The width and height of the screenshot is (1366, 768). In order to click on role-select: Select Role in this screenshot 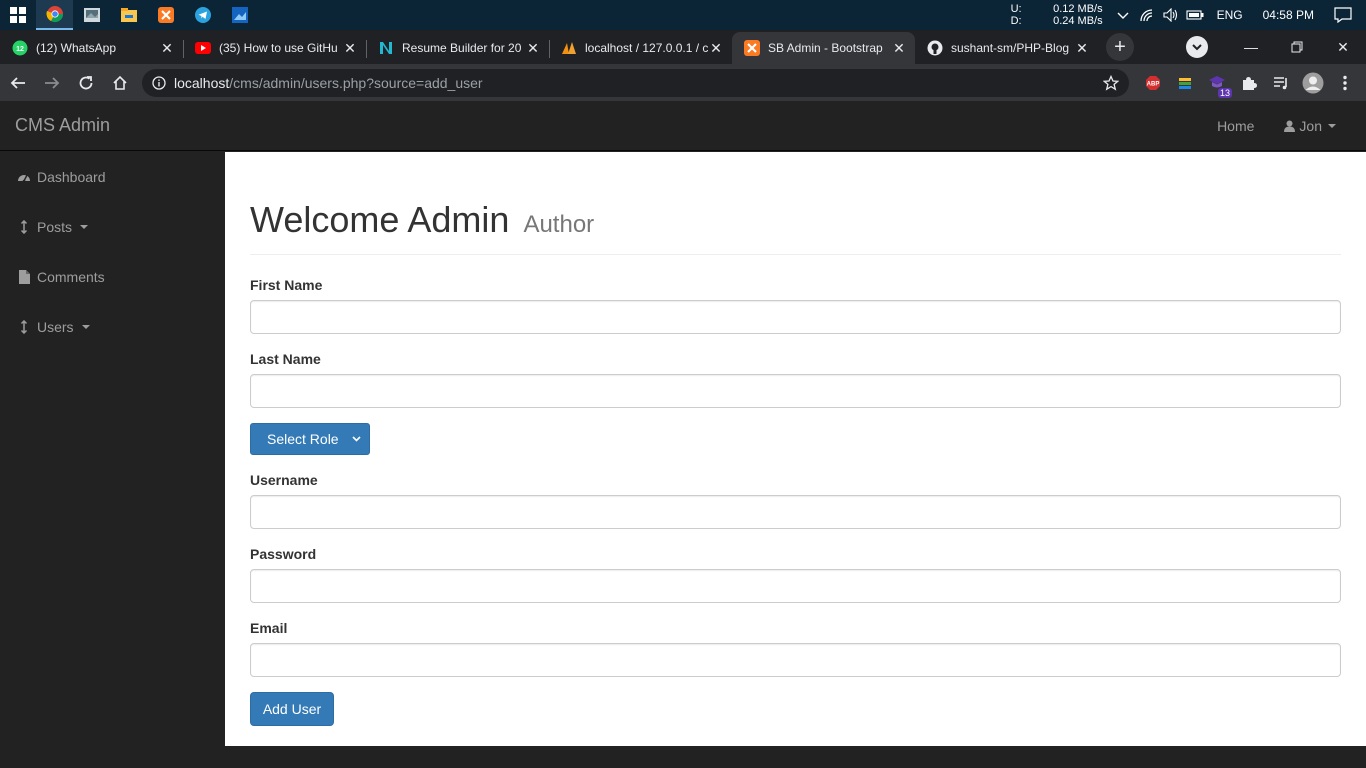, I will do `click(310, 439)`.